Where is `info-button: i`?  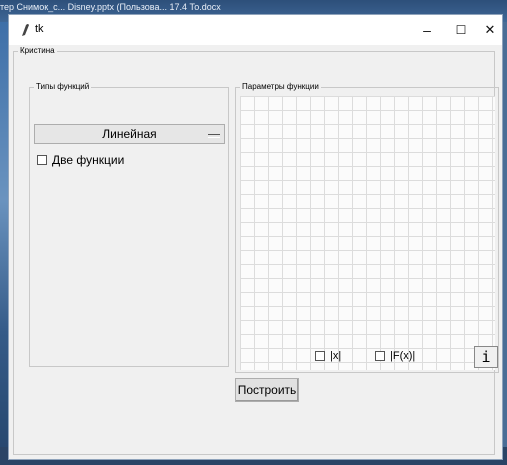
info-button: i is located at coordinates (486, 357).